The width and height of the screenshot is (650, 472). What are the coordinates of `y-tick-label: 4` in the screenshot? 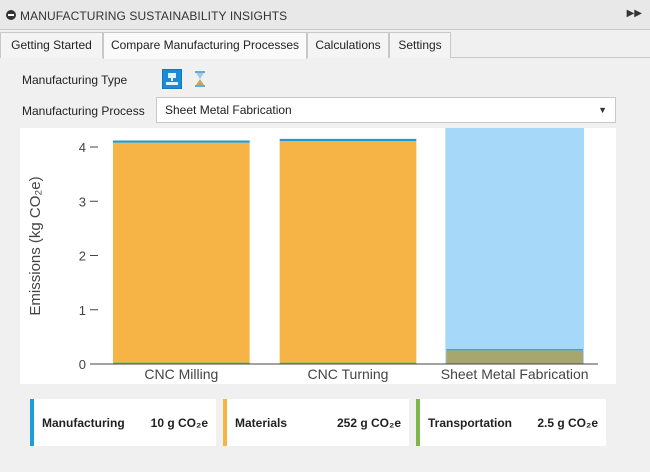 It's located at (82, 147).